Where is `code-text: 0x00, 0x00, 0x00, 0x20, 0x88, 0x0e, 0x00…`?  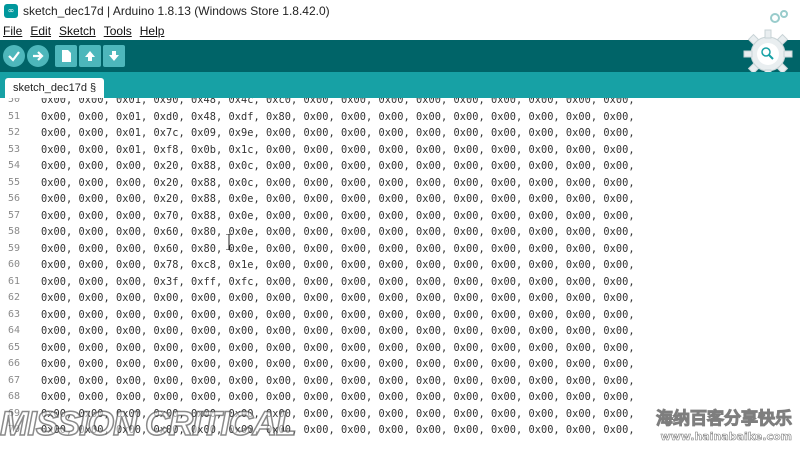
code-text: 0x00, 0x00, 0x00, 0x20, 0x88, 0x0e, 0x00… is located at coordinates (338, 199).